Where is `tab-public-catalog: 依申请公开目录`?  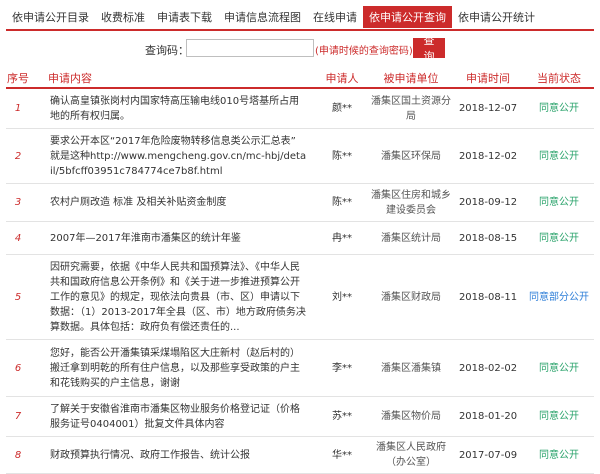 tab-public-catalog: 依申请公开目录 is located at coordinates (50, 17).